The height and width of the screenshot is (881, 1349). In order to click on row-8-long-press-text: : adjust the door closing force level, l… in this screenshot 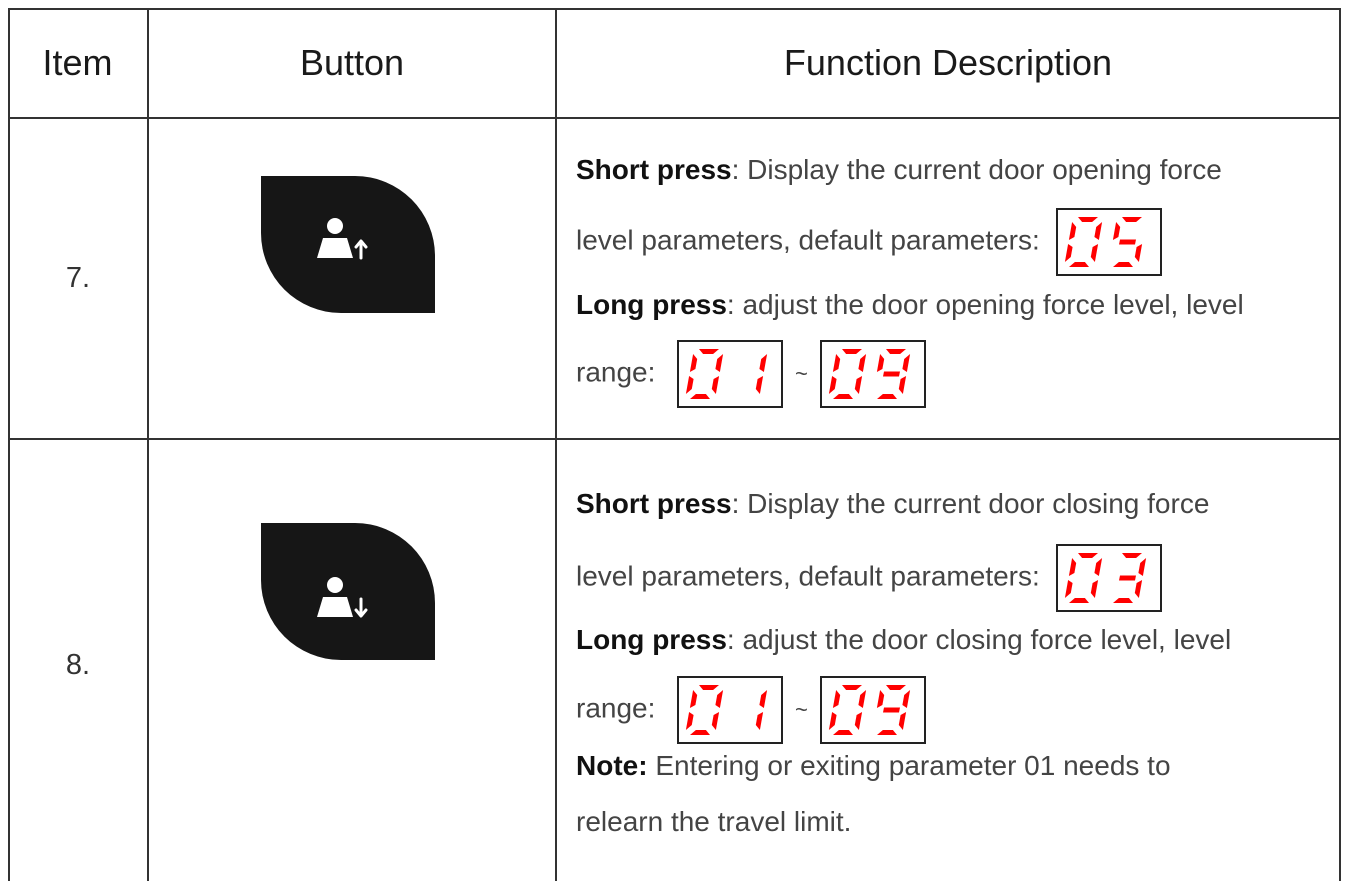, I will do `click(979, 639)`.